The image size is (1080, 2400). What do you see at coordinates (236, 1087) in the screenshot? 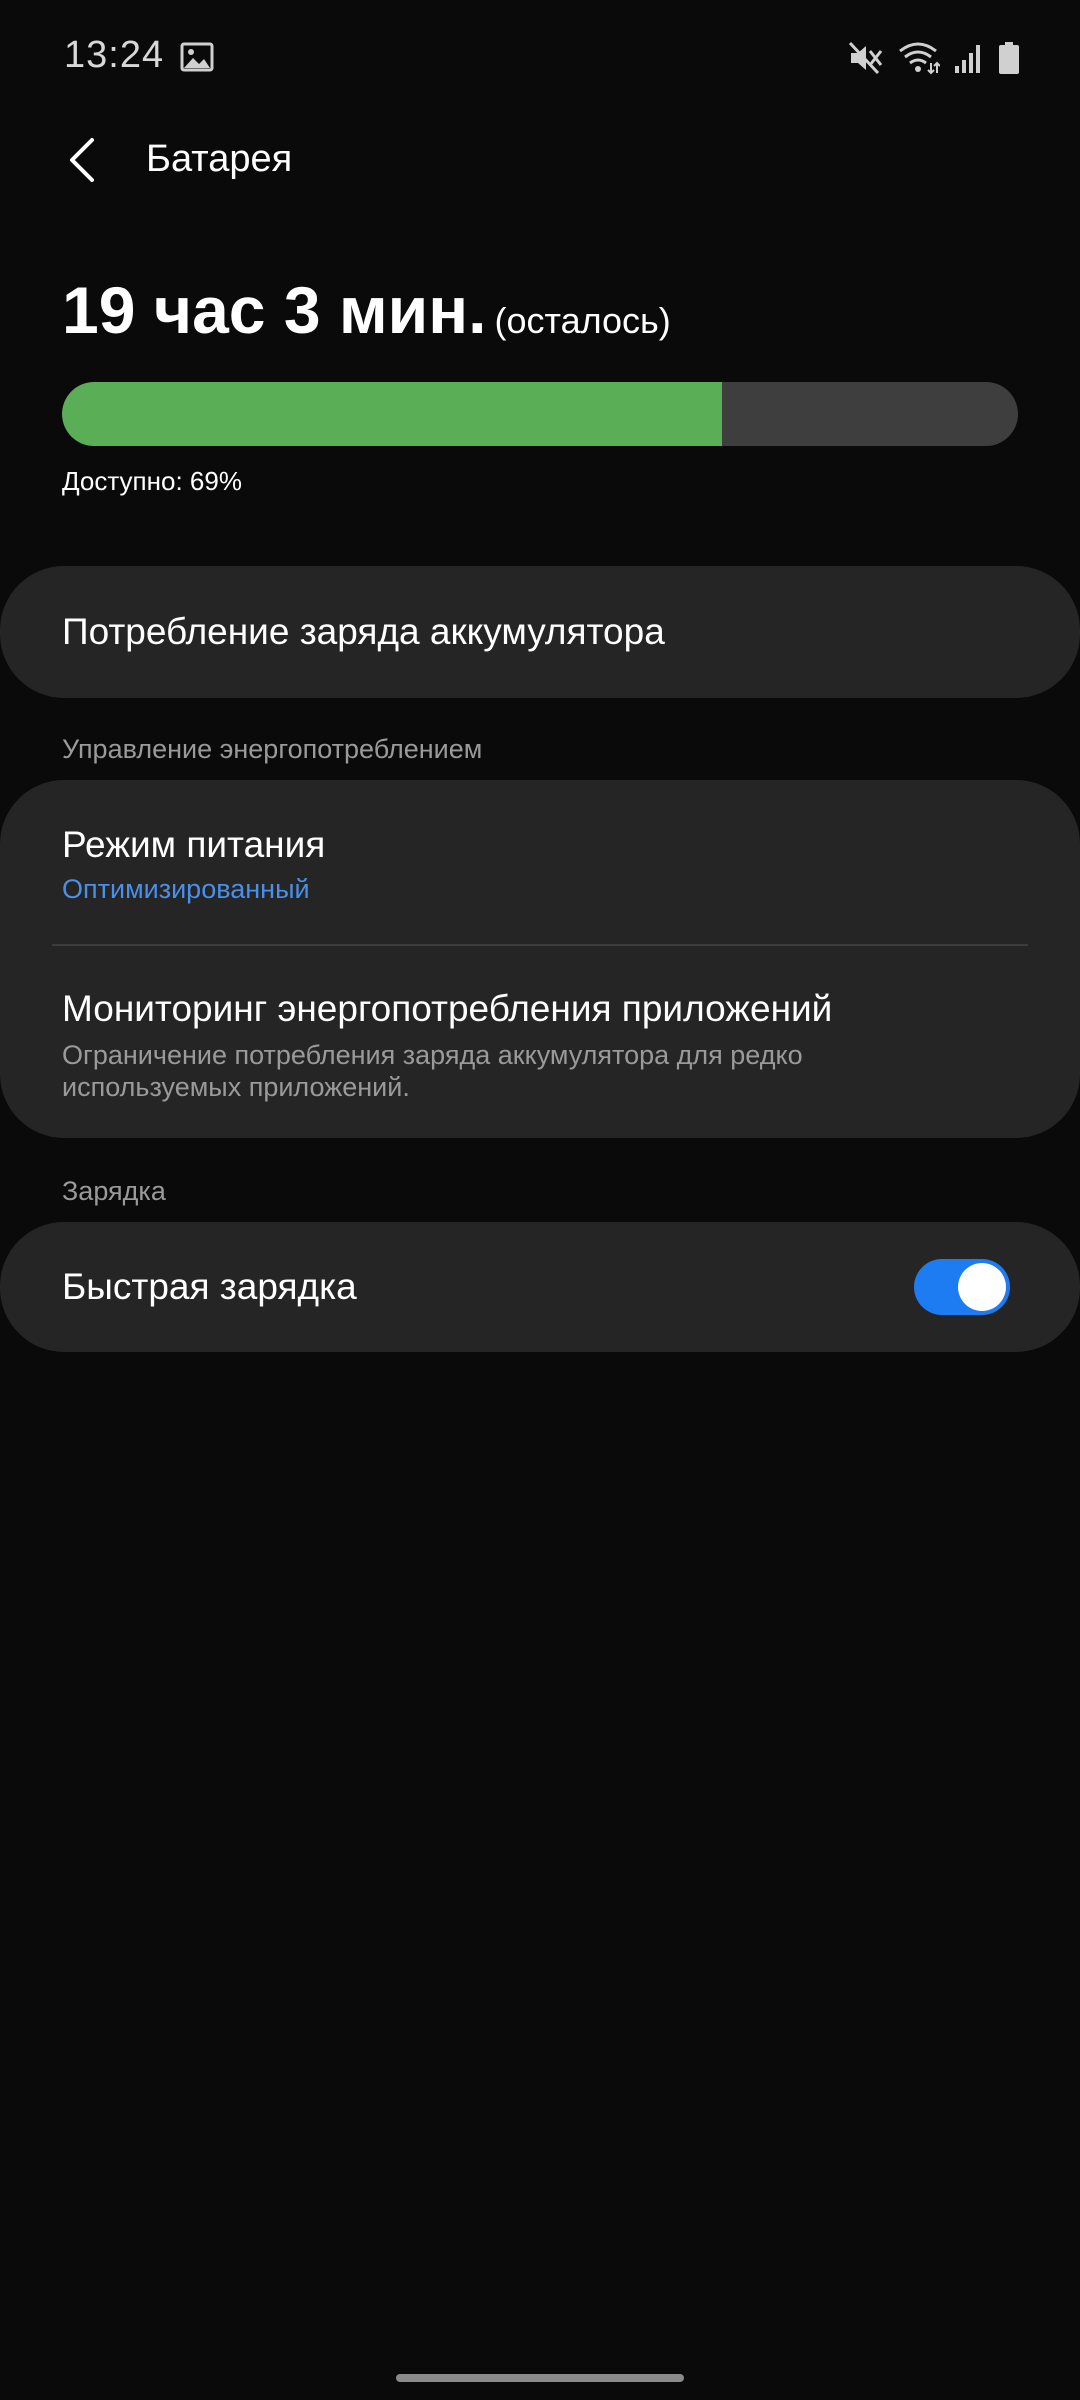
I see `app-power-monitor-desc-line2: используемых приложений.` at bounding box center [236, 1087].